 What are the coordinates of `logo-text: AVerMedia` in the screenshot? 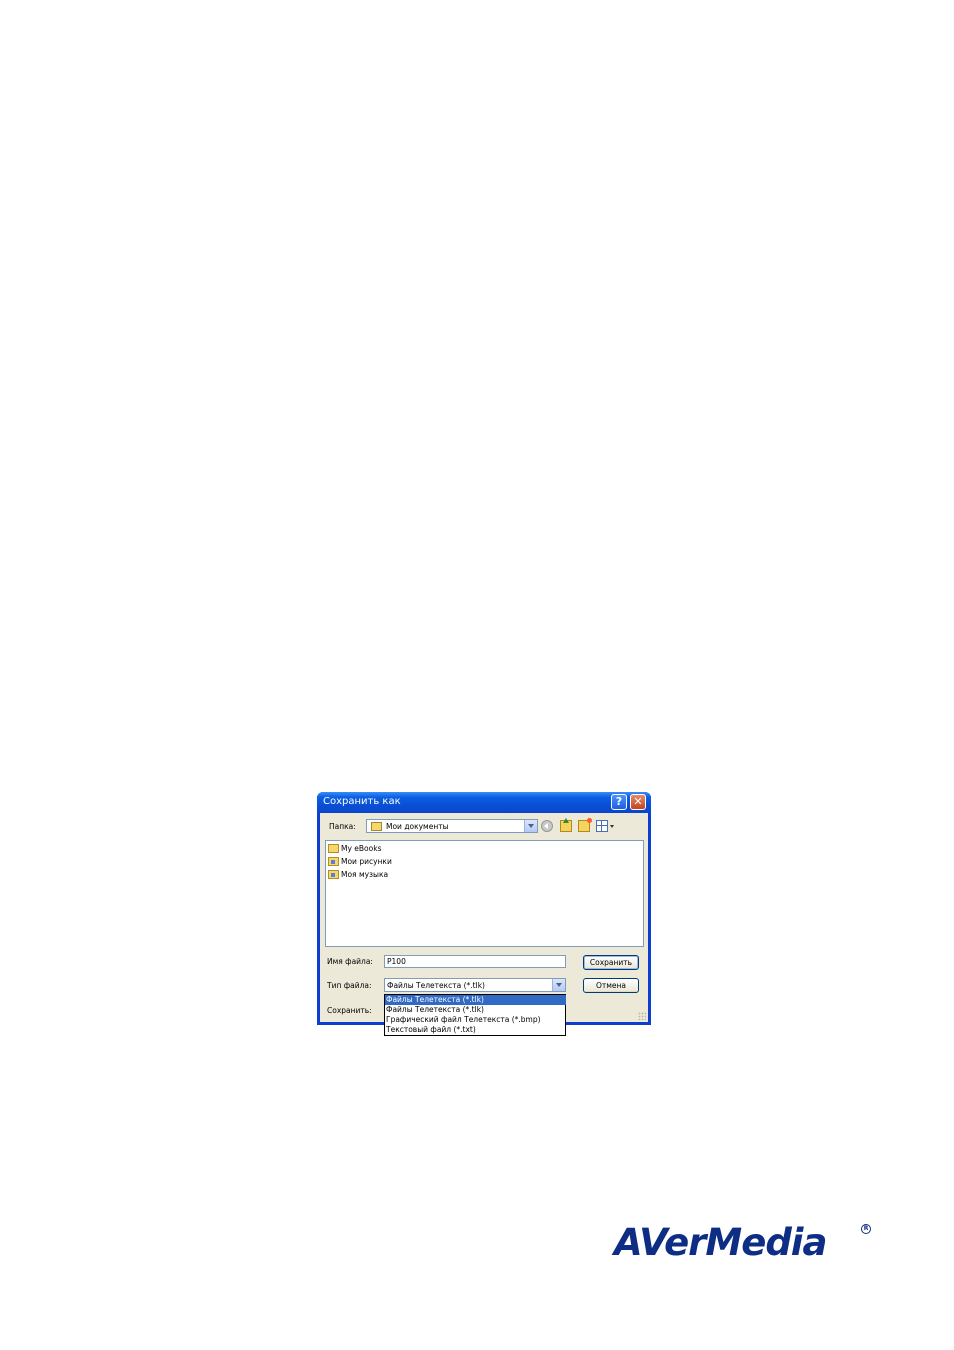 It's located at (720, 1242).